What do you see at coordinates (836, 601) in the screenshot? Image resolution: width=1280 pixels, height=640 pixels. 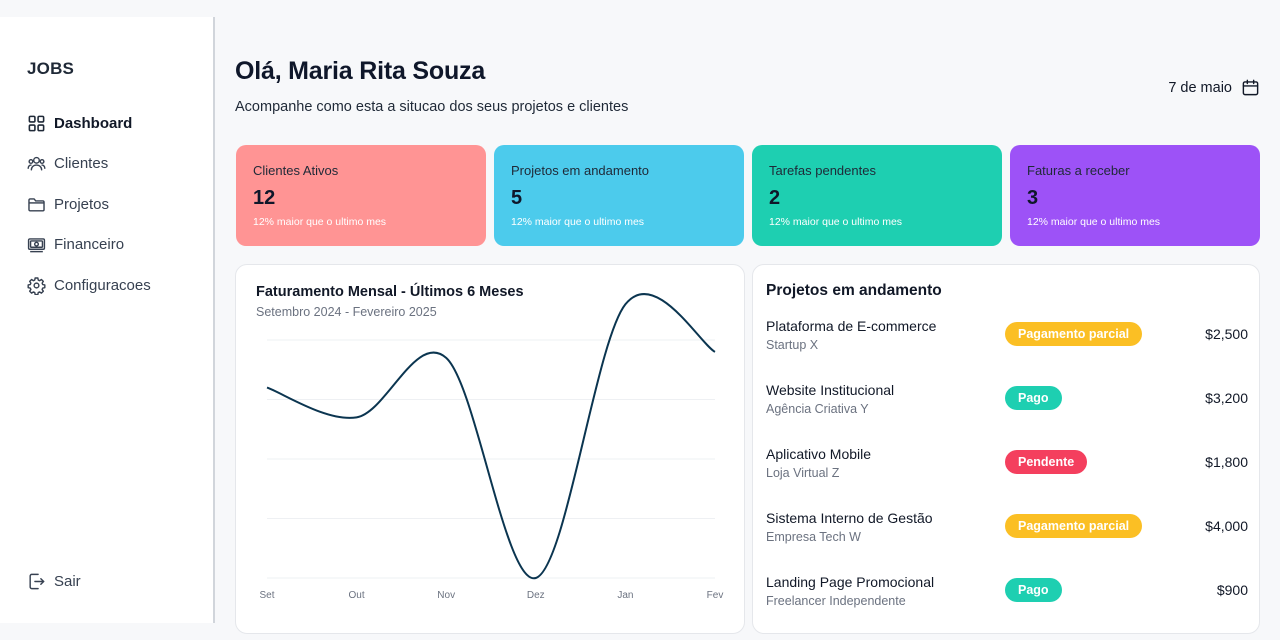 I see `project-client: Freelancer Independente` at bounding box center [836, 601].